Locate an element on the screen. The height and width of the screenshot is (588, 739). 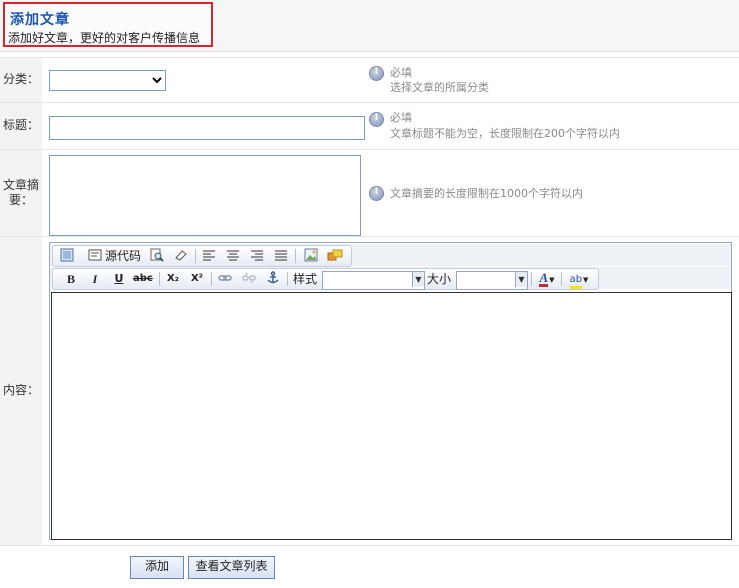
font-color-glyph: A is located at coordinates (544, 278).